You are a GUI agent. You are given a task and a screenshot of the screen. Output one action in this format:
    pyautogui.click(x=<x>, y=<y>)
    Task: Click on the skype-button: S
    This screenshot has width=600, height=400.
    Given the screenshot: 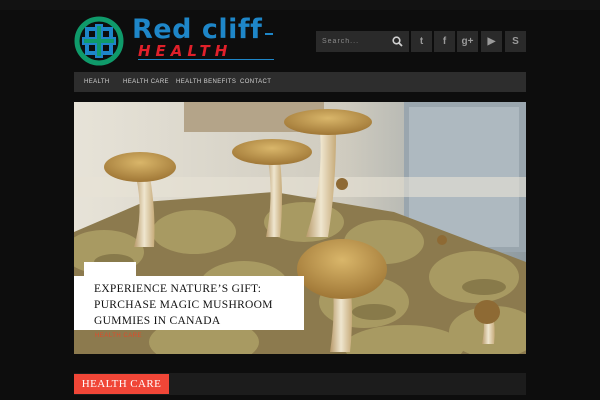 What is the action you would take?
    pyautogui.click(x=515, y=41)
    